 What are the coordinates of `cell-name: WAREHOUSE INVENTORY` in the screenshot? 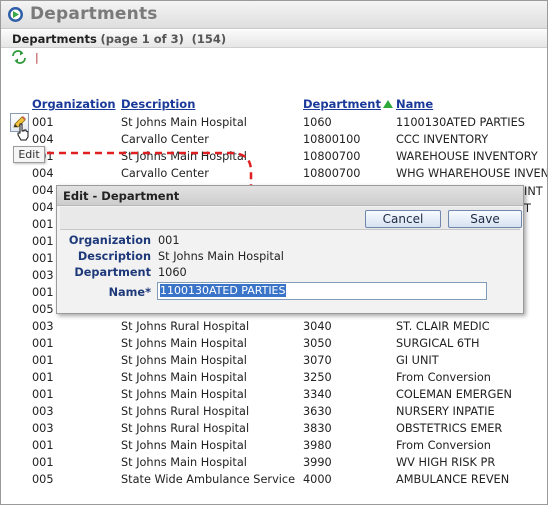 It's located at (467, 156).